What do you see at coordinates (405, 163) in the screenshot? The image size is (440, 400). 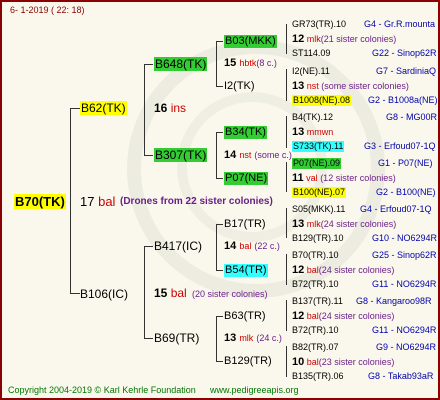 I see `l4-rtop-3: G1 - P07(NE)` at bounding box center [405, 163].